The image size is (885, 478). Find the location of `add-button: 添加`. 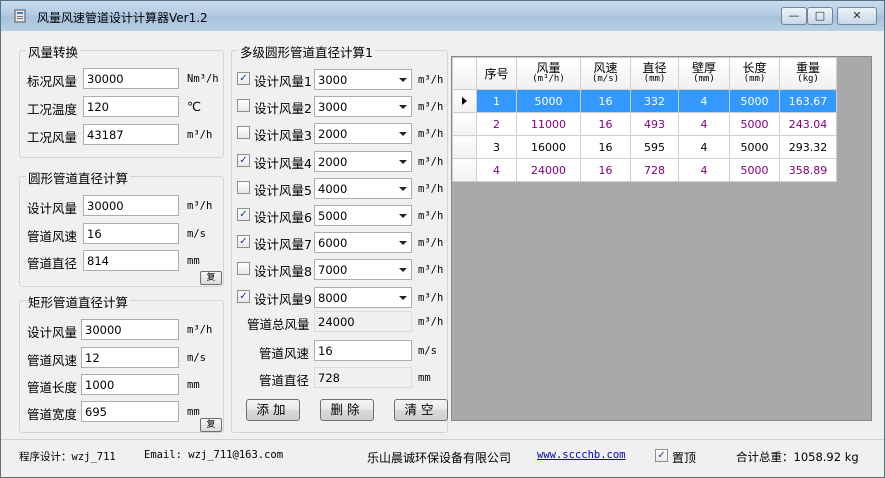

add-button: 添加 is located at coordinates (273, 410).